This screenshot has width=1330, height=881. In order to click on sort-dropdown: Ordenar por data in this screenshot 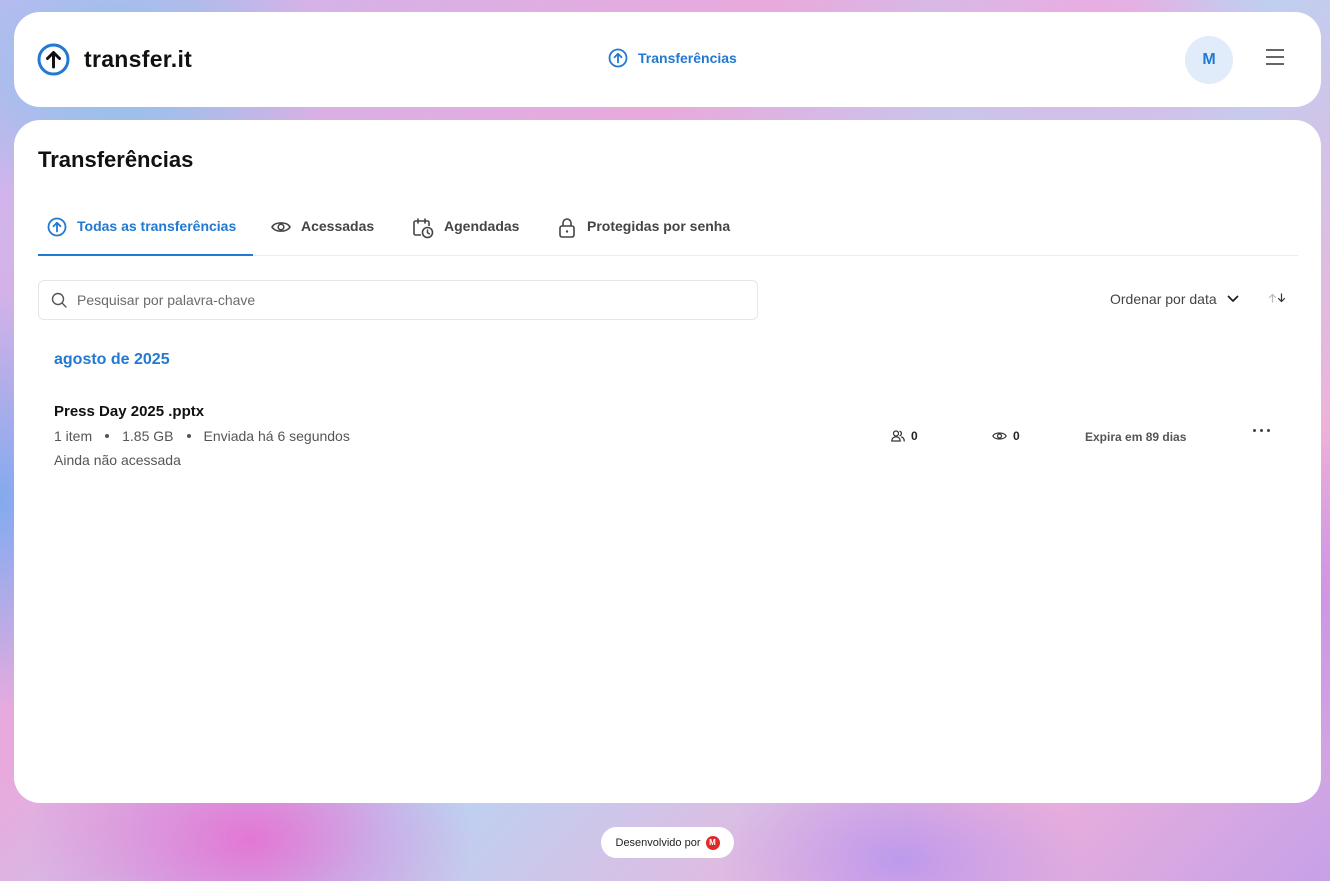, I will do `click(1174, 299)`.